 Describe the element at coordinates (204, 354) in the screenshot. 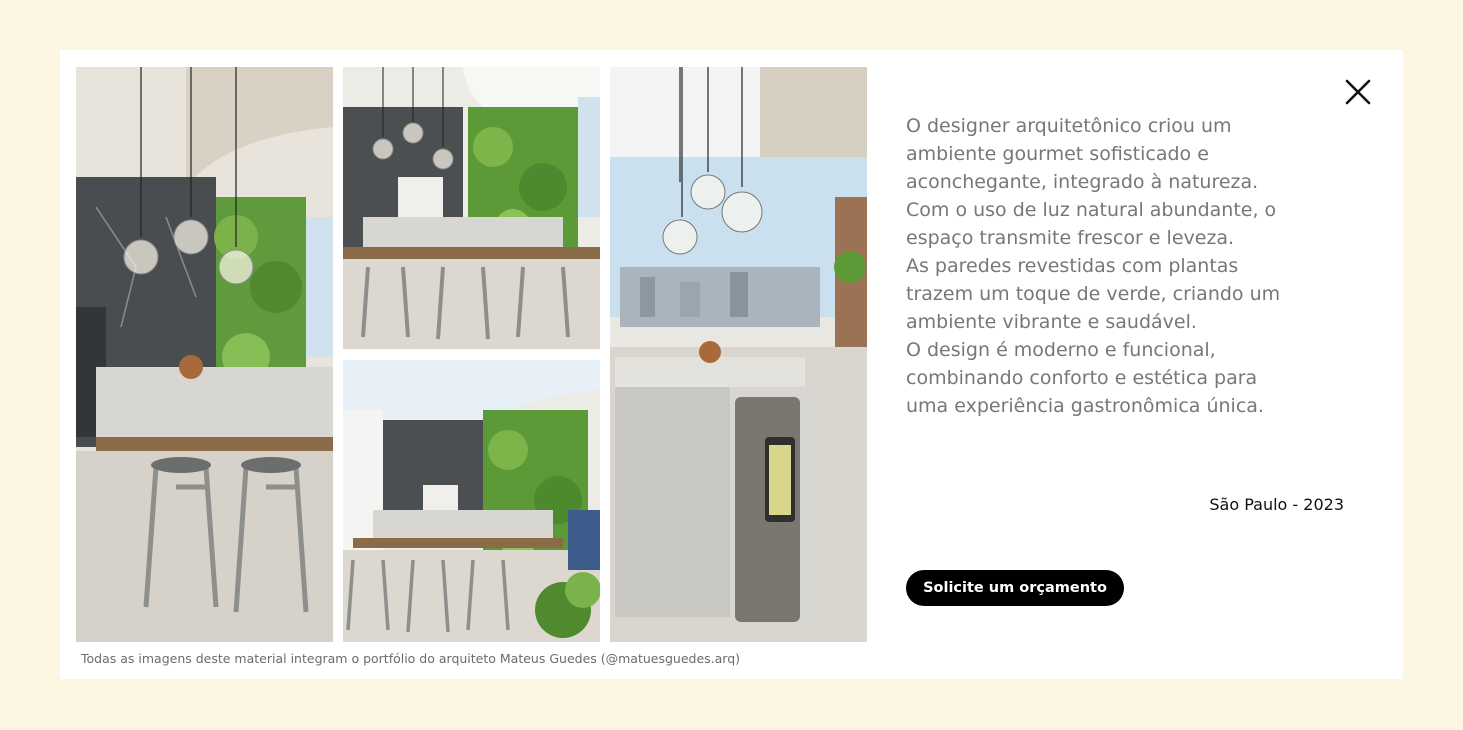

I see `kitchen-island-pendants-photo` at that location.